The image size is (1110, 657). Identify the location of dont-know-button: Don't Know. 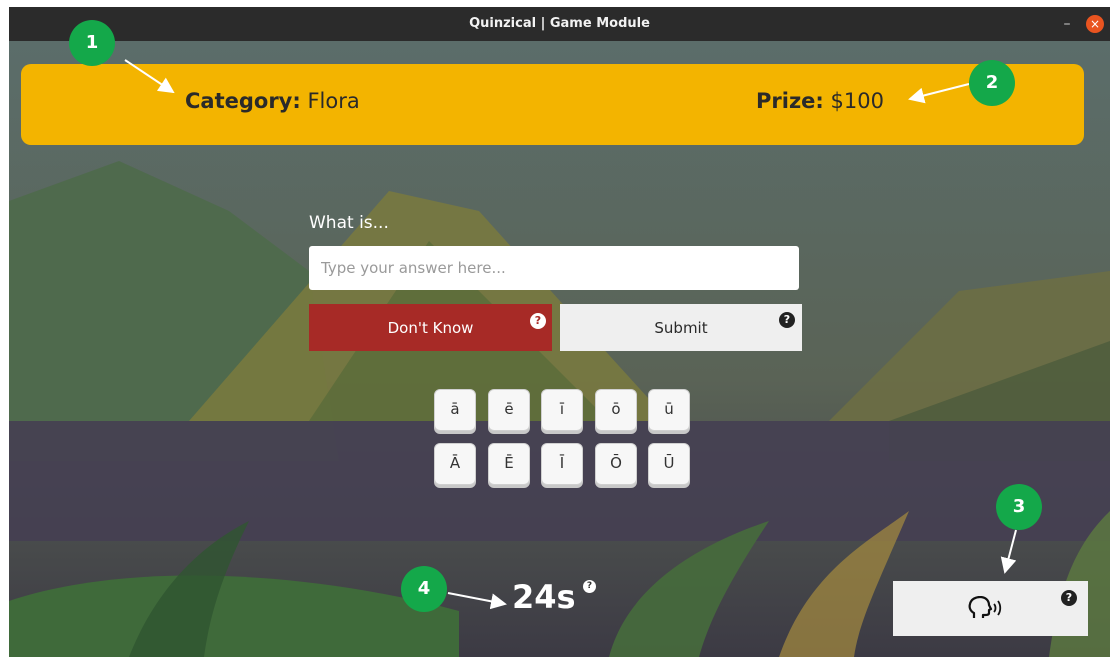
(430, 327).